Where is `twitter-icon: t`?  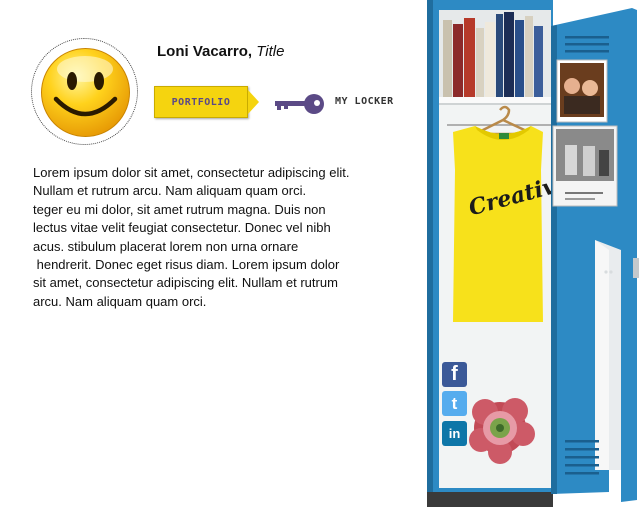
twitter-icon: t is located at coordinates (454, 403).